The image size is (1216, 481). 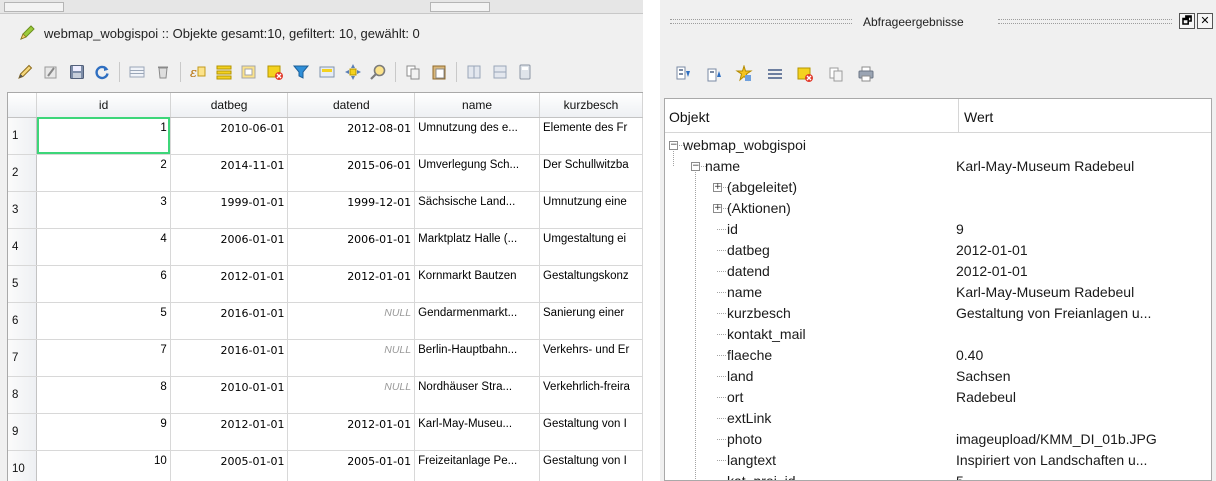 What do you see at coordinates (103, 247) in the screenshot?
I see `cell-id: 4` at bounding box center [103, 247].